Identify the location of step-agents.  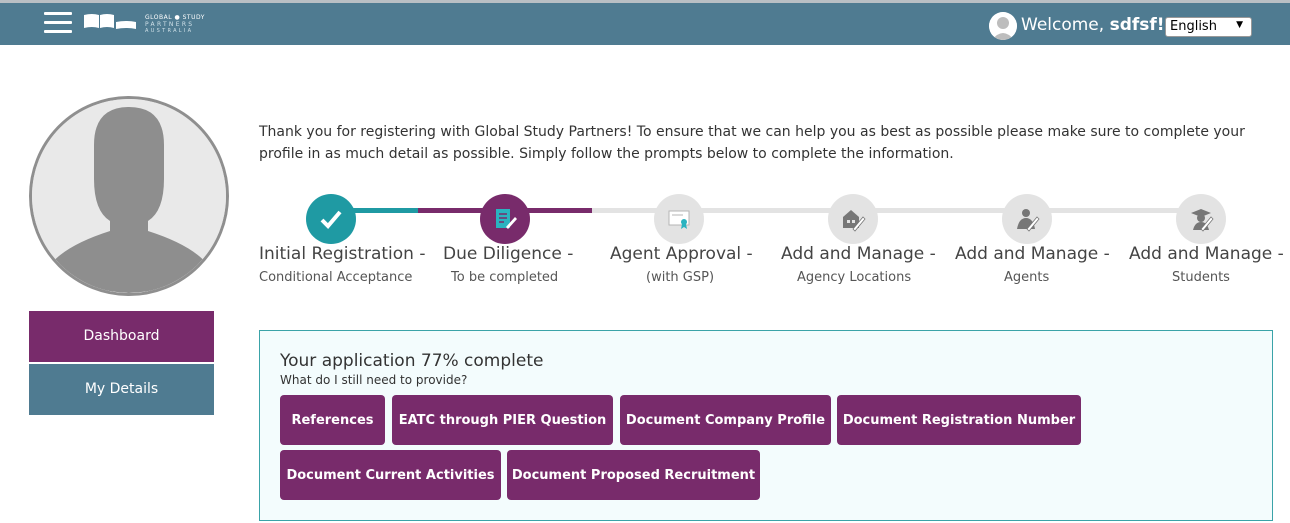
(1027, 219).